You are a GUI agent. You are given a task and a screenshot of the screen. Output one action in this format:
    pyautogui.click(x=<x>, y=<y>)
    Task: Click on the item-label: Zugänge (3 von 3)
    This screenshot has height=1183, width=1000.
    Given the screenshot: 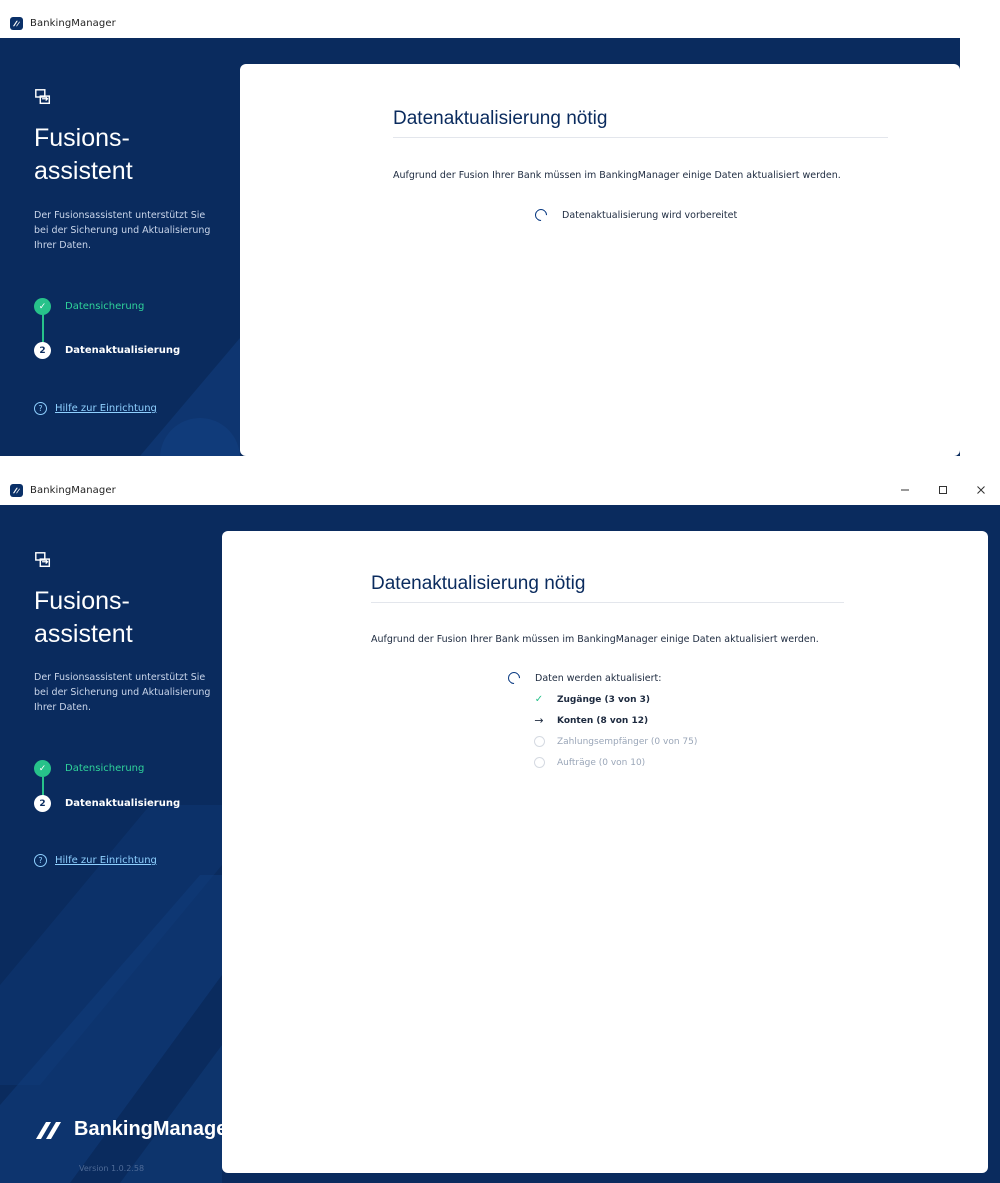 What is the action you would take?
    pyautogui.click(x=604, y=699)
    